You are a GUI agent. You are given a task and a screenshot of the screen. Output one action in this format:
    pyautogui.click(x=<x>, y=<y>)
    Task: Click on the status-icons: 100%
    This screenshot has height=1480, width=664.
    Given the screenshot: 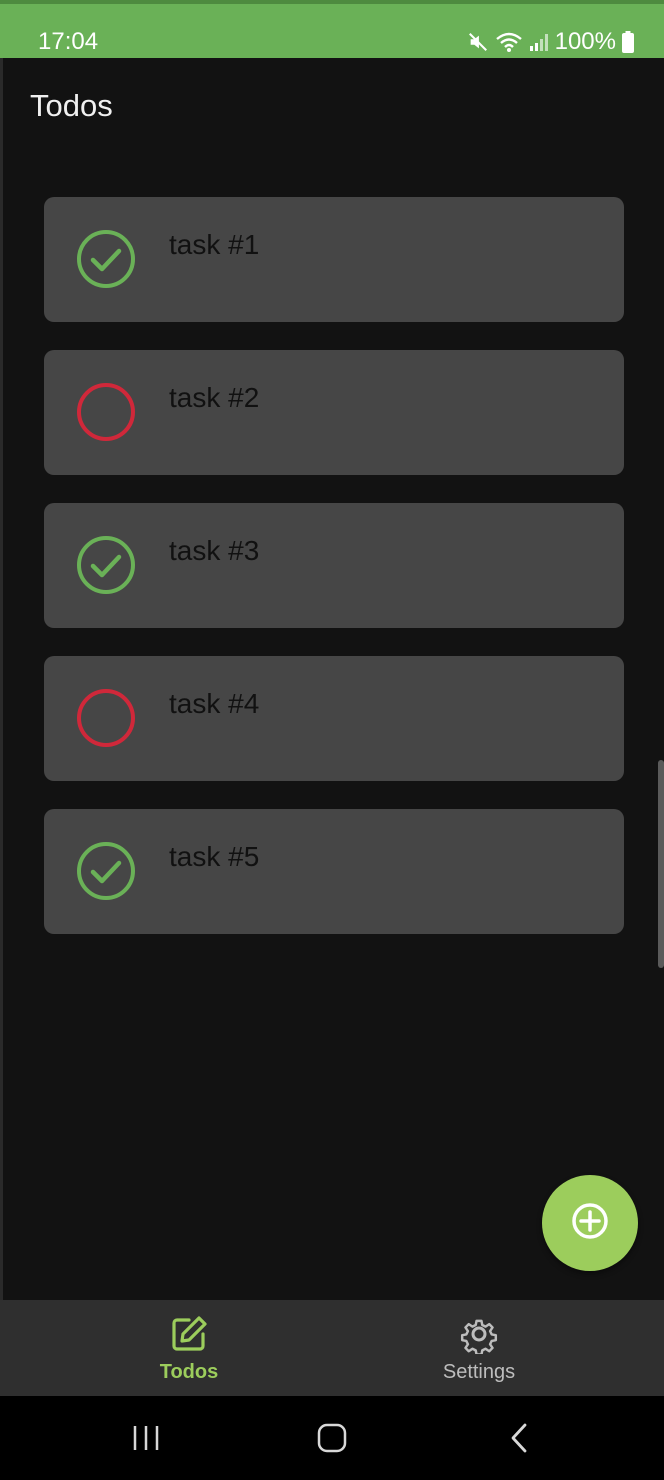 What is the action you would take?
    pyautogui.click(x=550, y=42)
    